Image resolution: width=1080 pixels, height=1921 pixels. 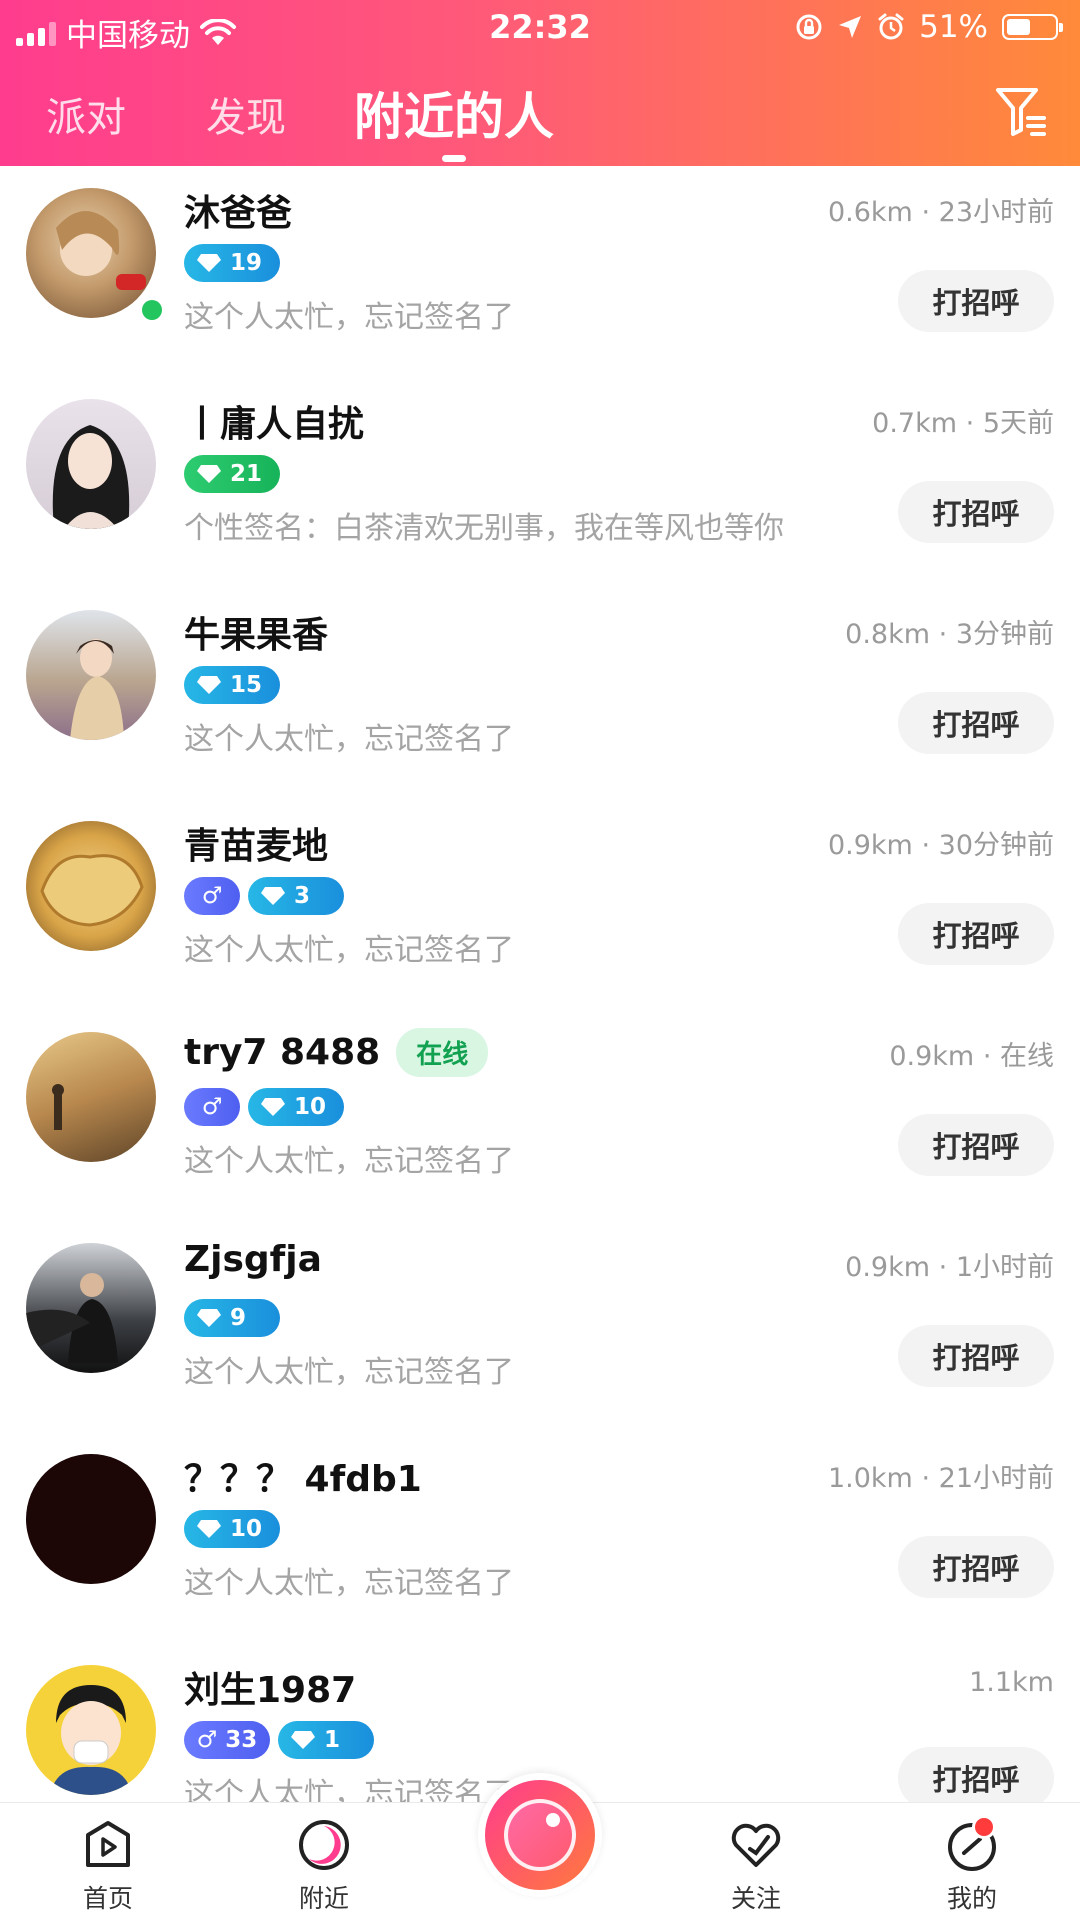 What do you see at coordinates (940, 1478) in the screenshot?
I see `distance-time: 1.0km · 21小时前` at bounding box center [940, 1478].